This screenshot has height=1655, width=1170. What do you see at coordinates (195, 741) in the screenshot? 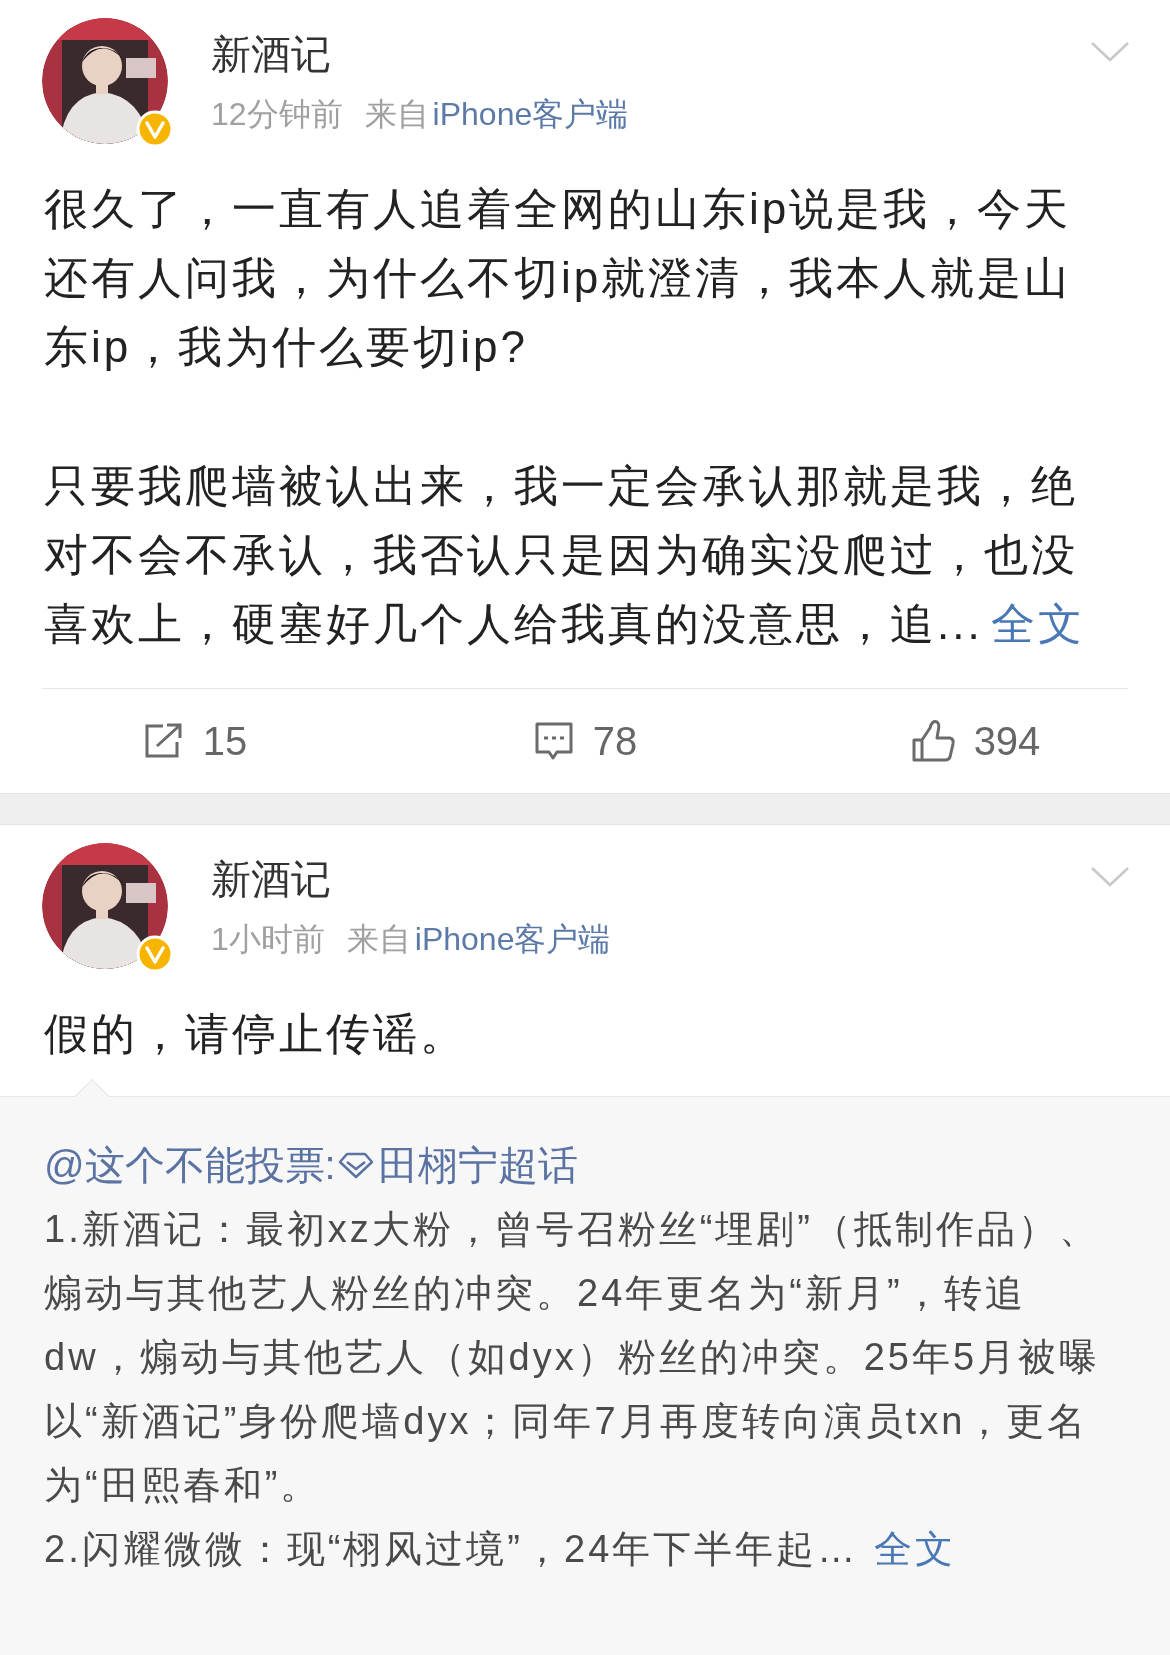
I see `repost-button: 15` at bounding box center [195, 741].